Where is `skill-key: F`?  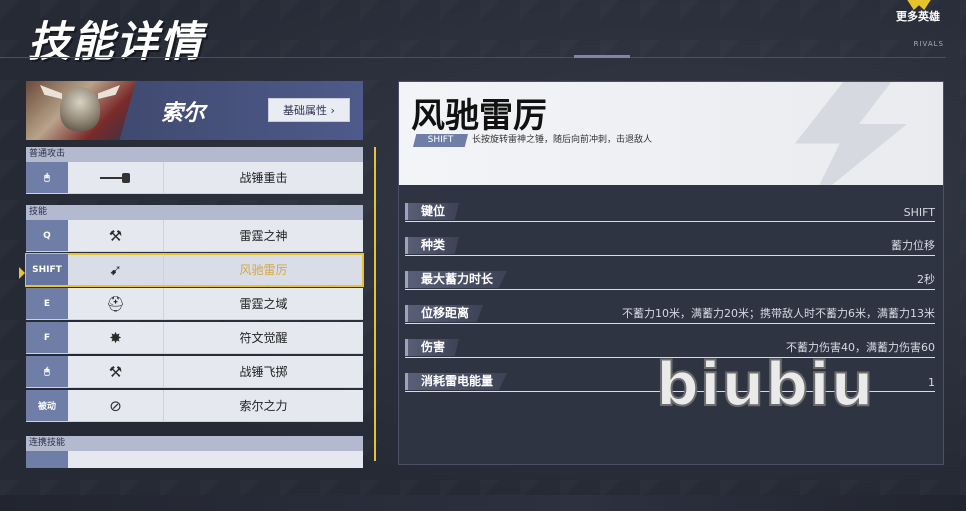
skill-key: F is located at coordinates (47, 337).